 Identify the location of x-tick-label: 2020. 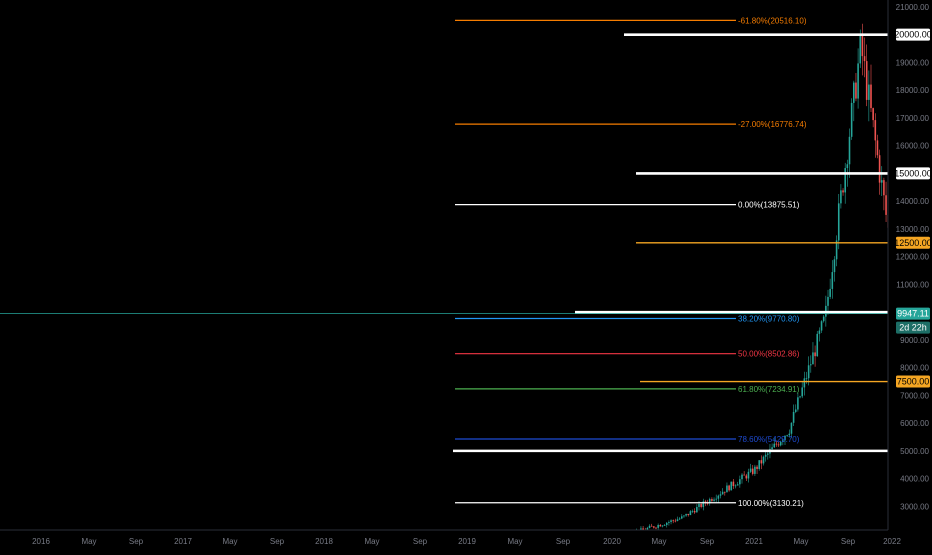
(612, 541).